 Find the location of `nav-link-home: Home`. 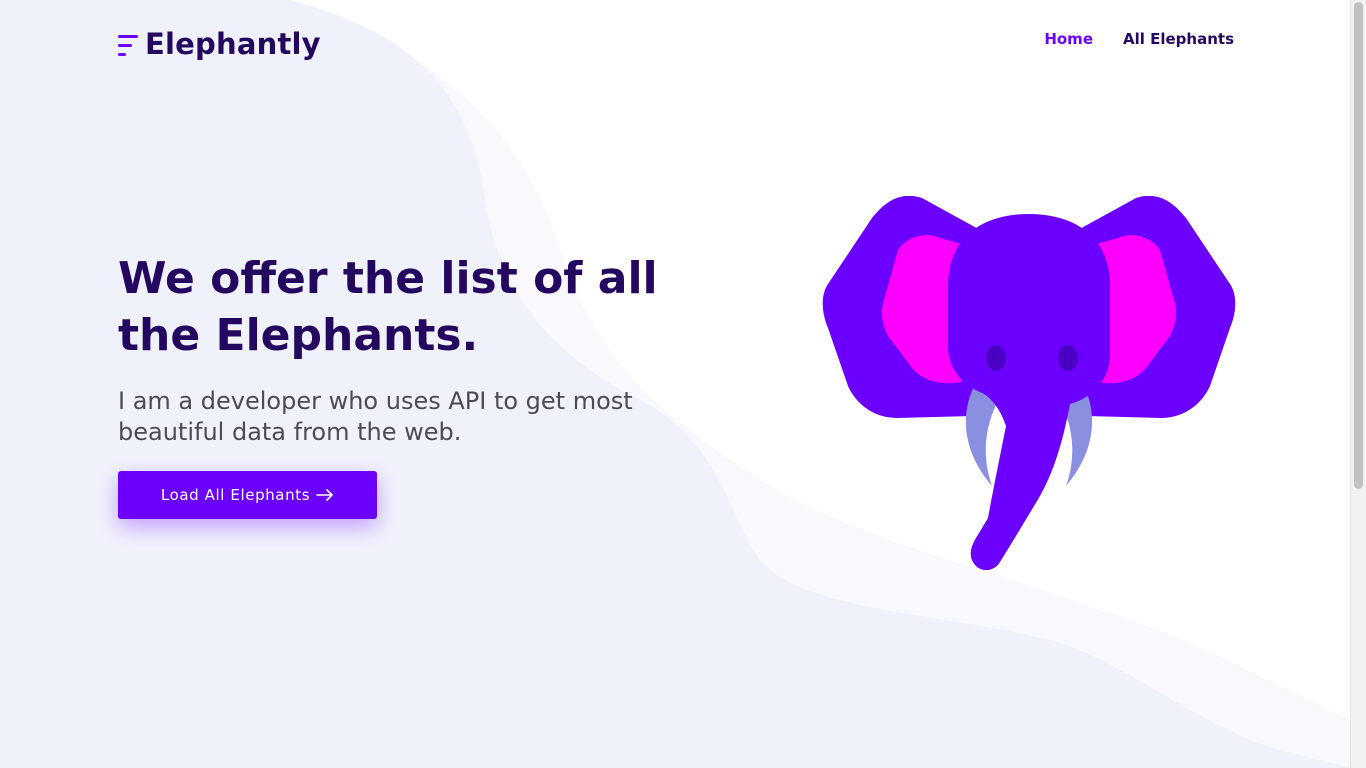

nav-link-home: Home is located at coordinates (1068, 39).